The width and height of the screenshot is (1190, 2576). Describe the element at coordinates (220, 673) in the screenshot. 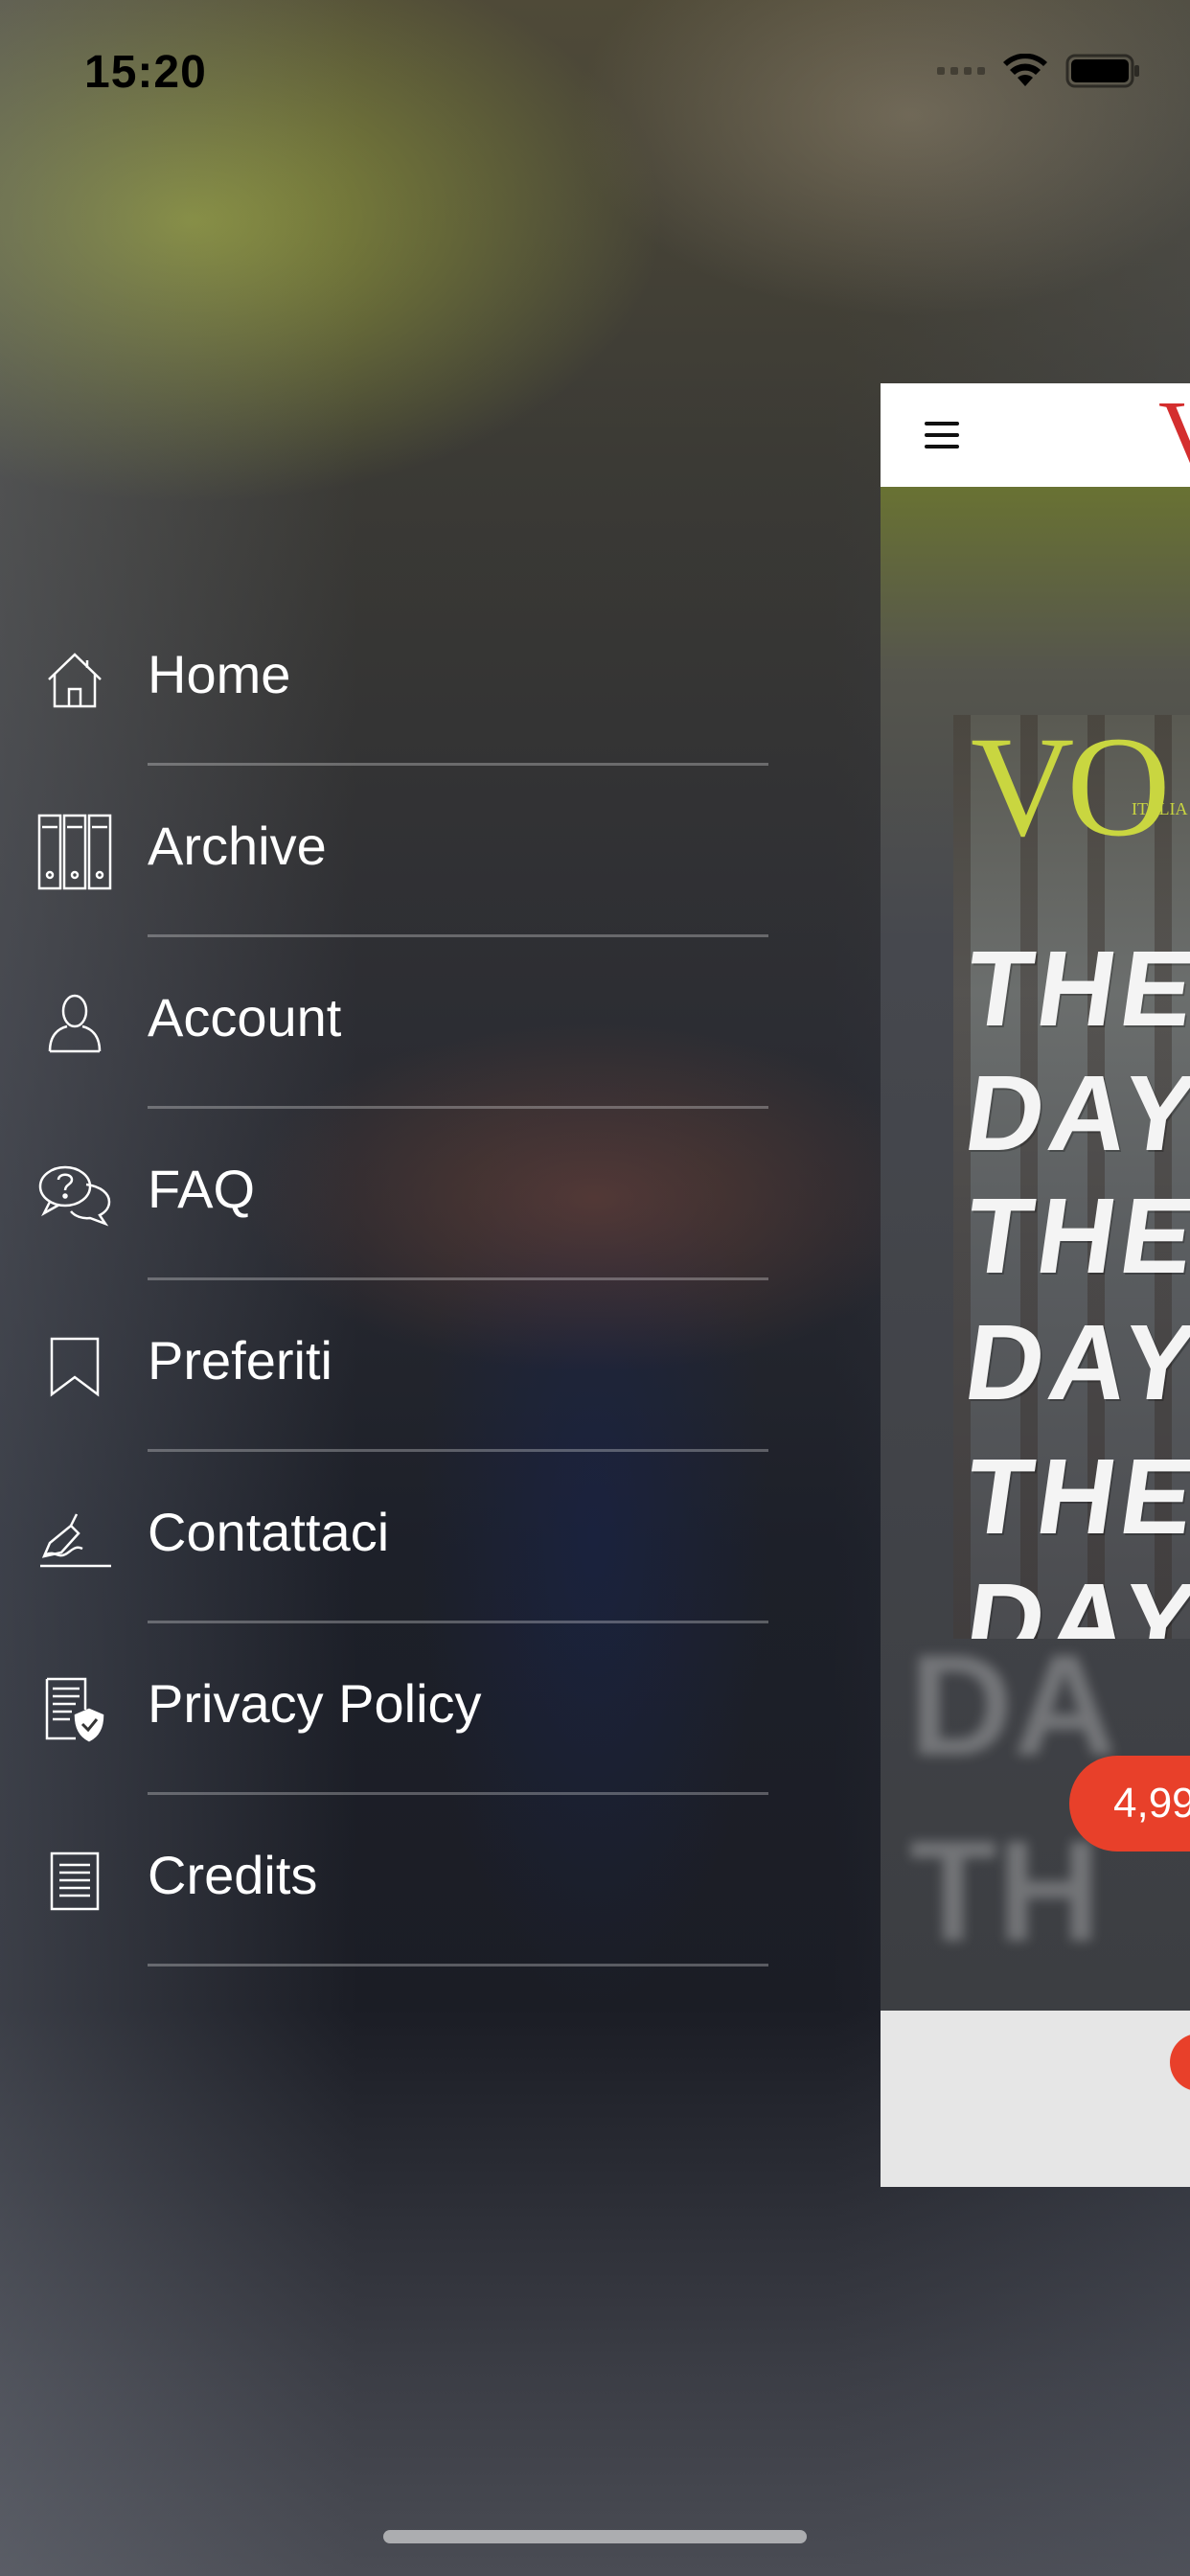

I see `menu-item-label: Home` at that location.